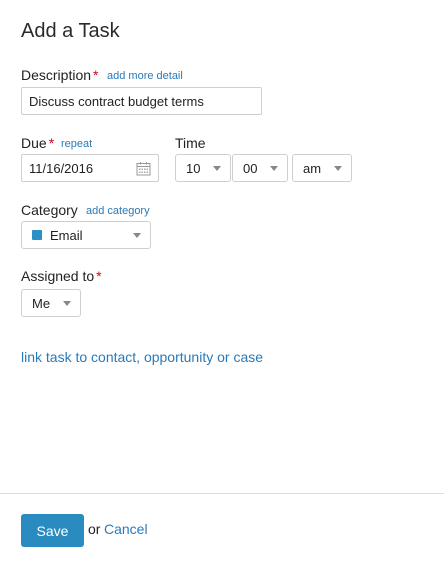  I want to click on hour-select: 10, so click(203, 168).